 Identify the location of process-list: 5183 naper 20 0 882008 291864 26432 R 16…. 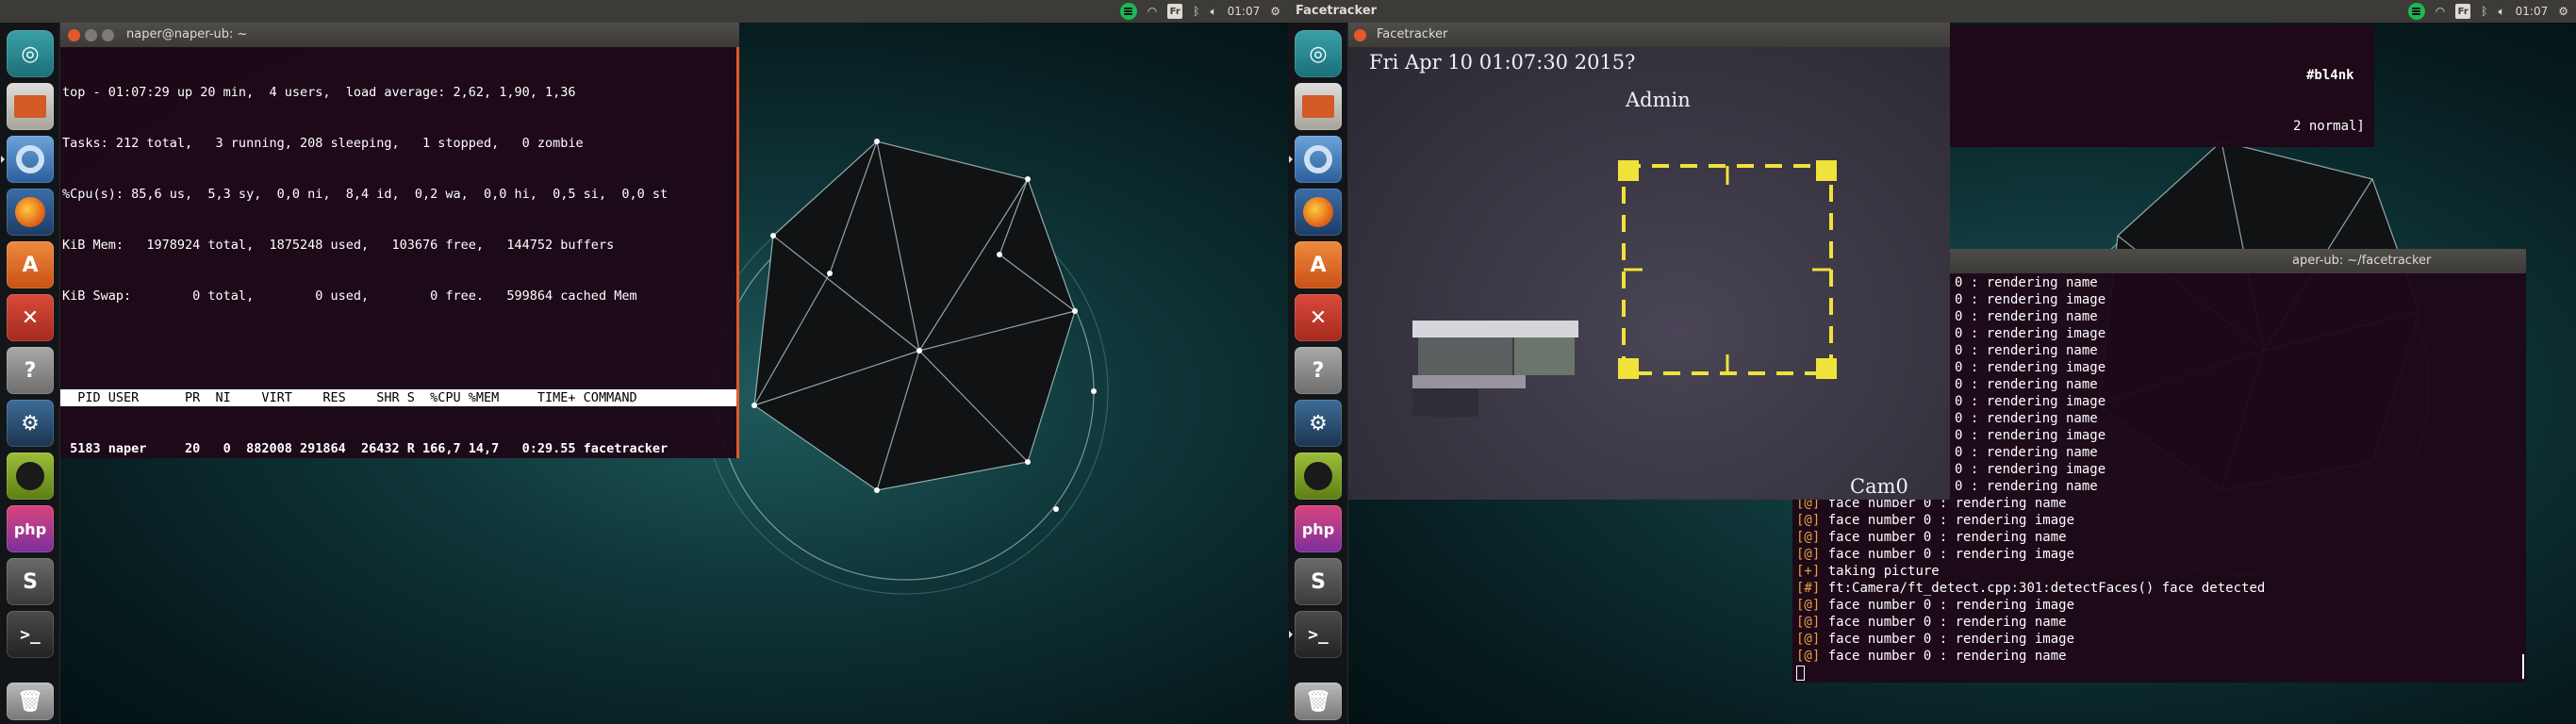
(398, 449).